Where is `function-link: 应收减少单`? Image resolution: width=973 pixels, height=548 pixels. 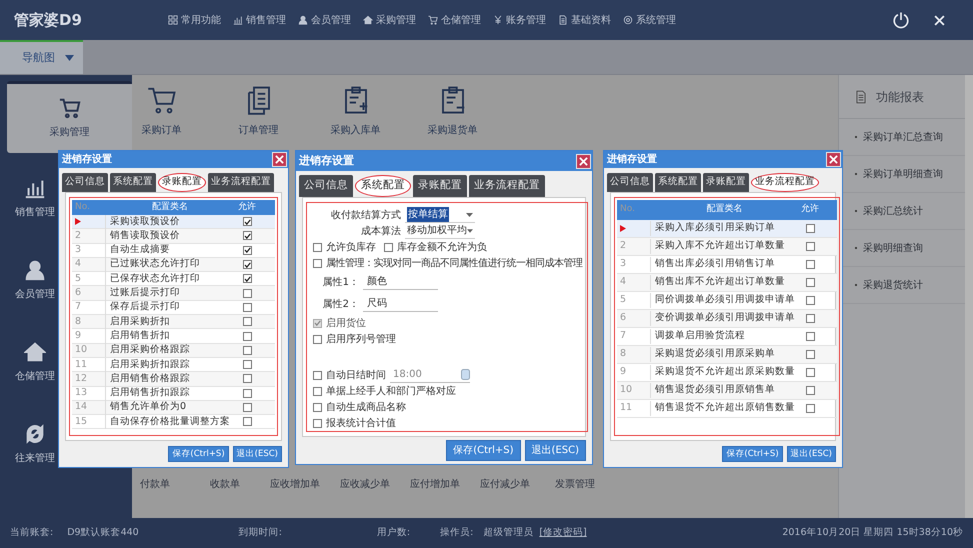
function-link: 应收减少单 is located at coordinates (365, 484).